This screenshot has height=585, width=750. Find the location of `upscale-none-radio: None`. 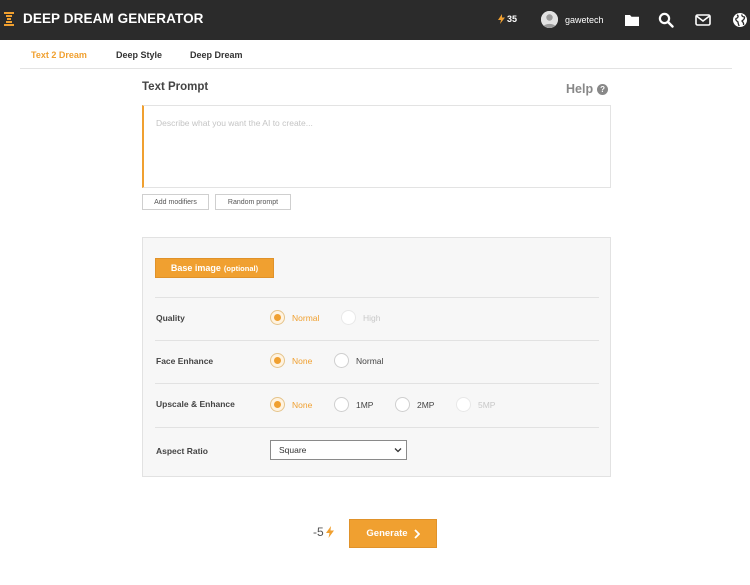

upscale-none-radio: None is located at coordinates (291, 404).